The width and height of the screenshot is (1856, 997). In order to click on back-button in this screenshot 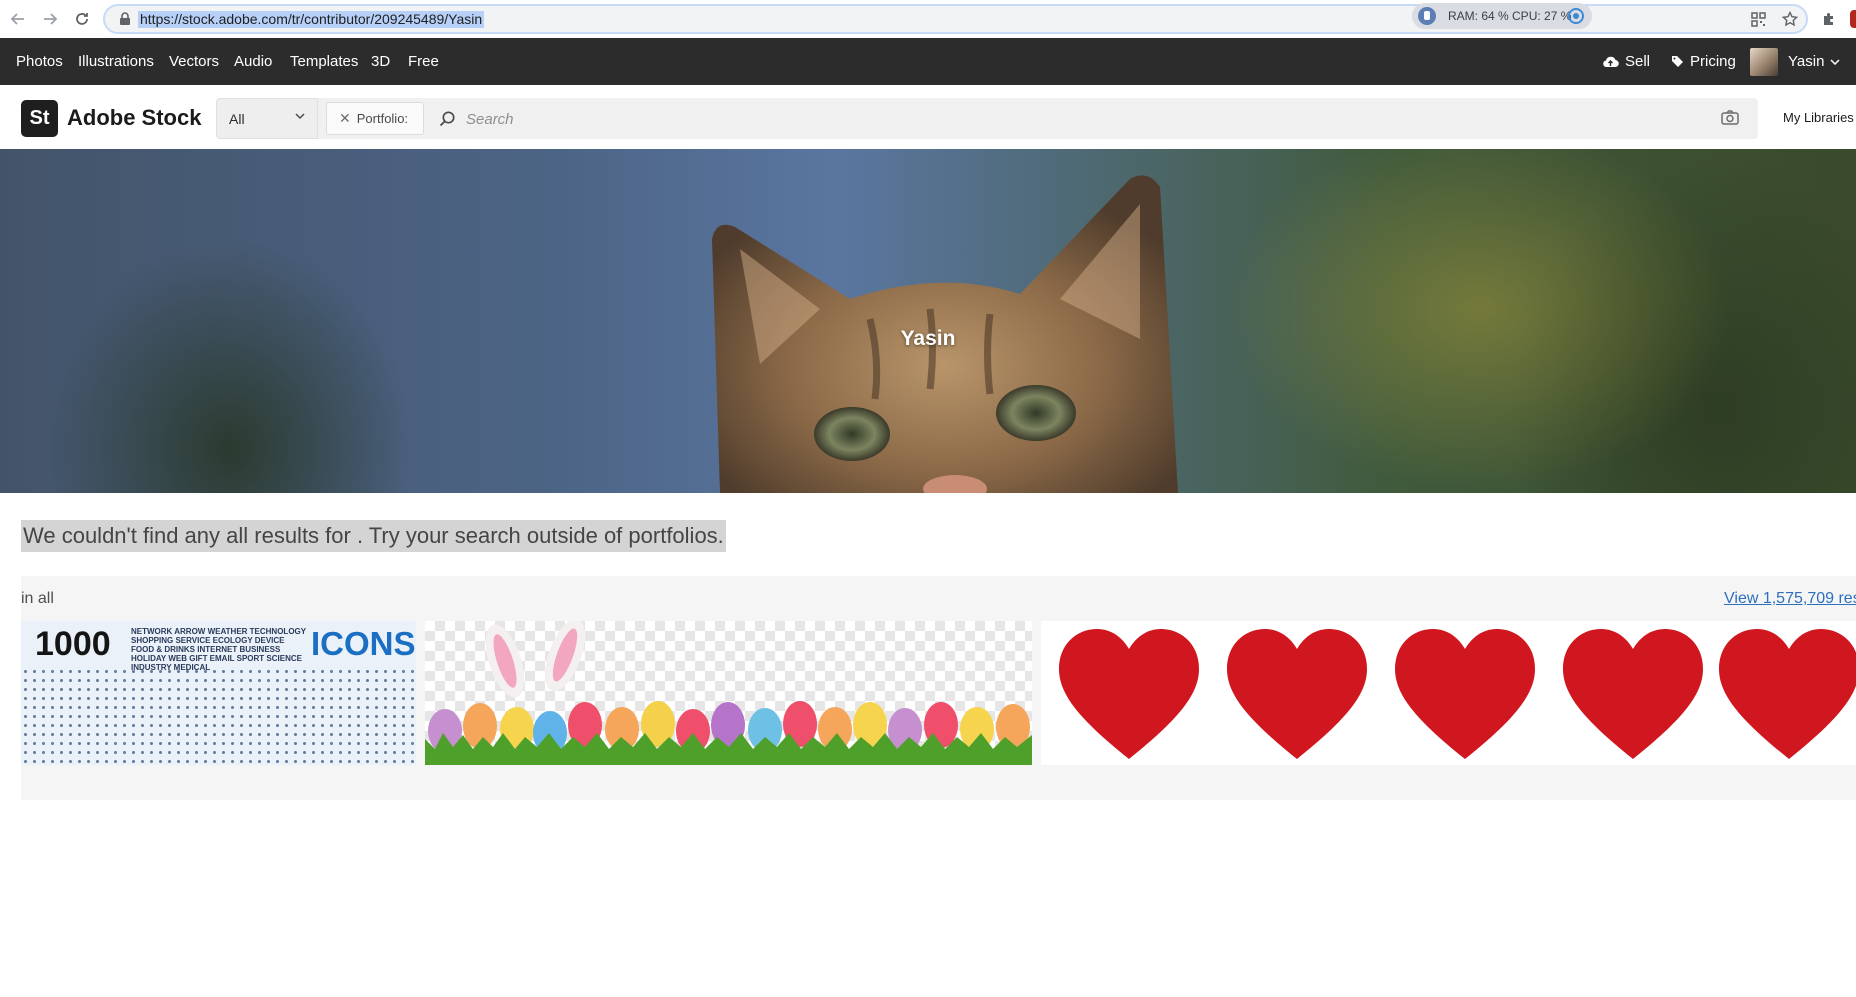, I will do `click(18, 19)`.